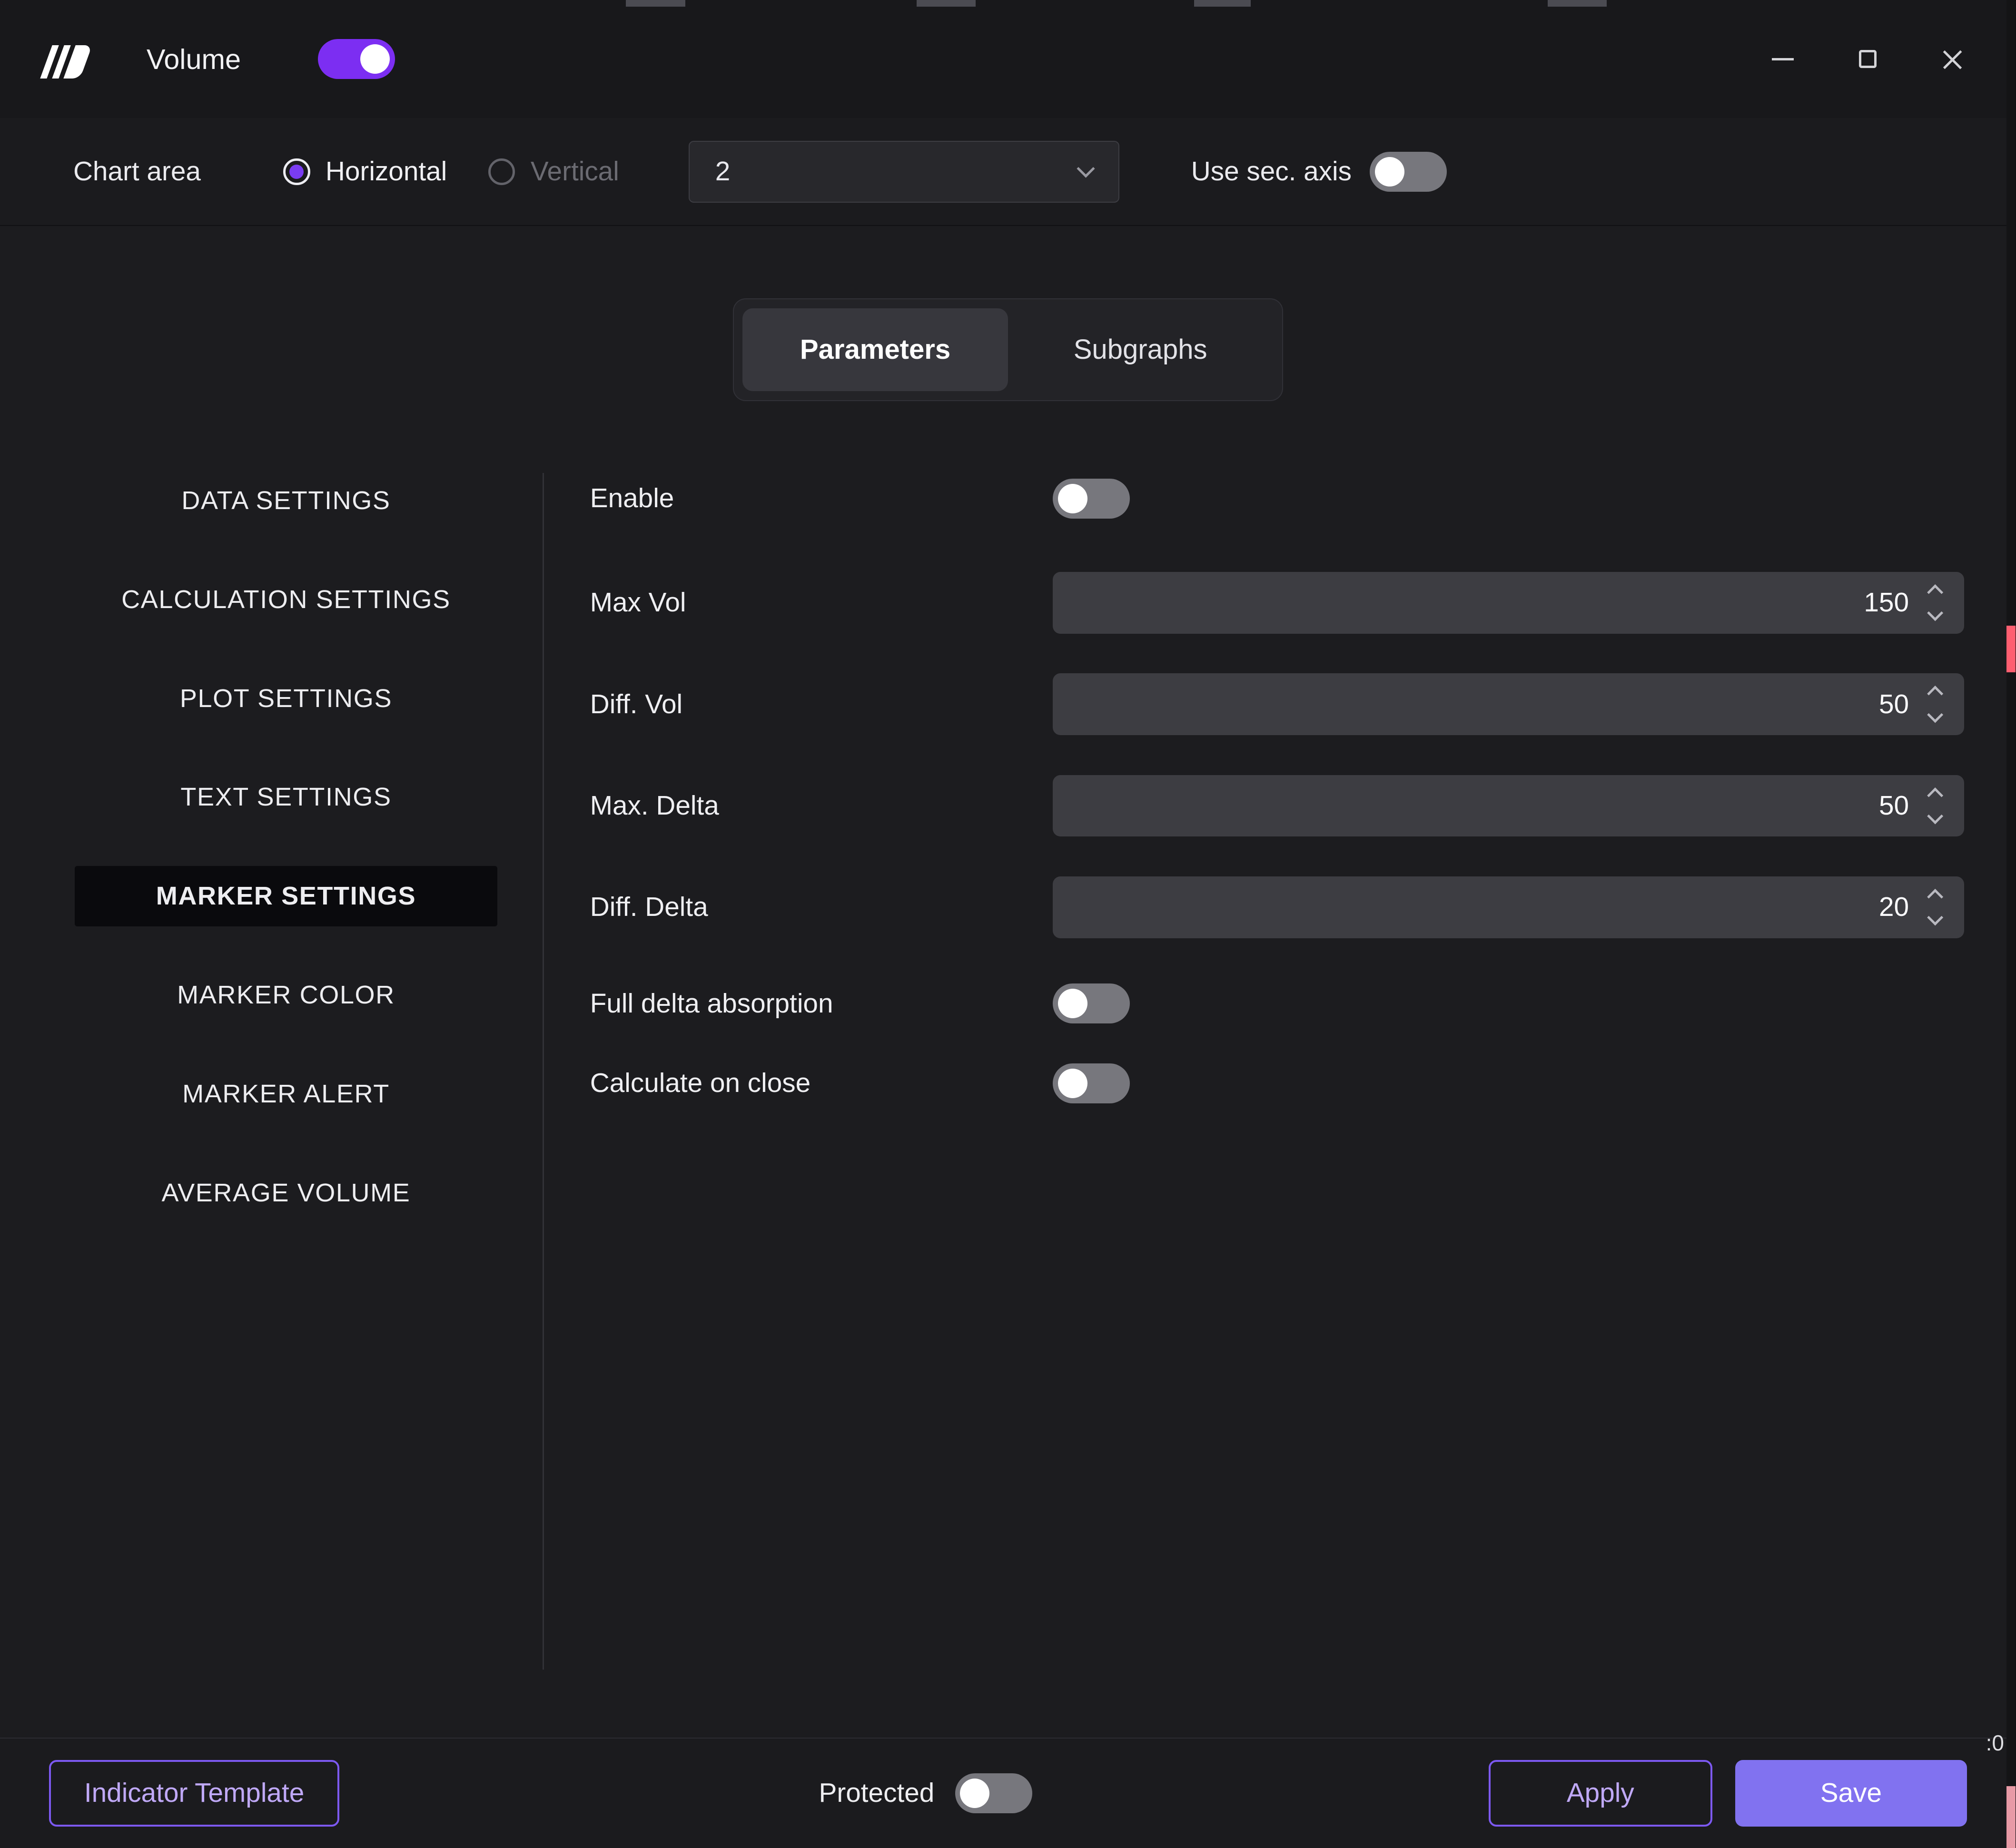  Describe the element at coordinates (1271, 172) in the screenshot. I see `sec-axis-label: Use sec. axis` at that location.